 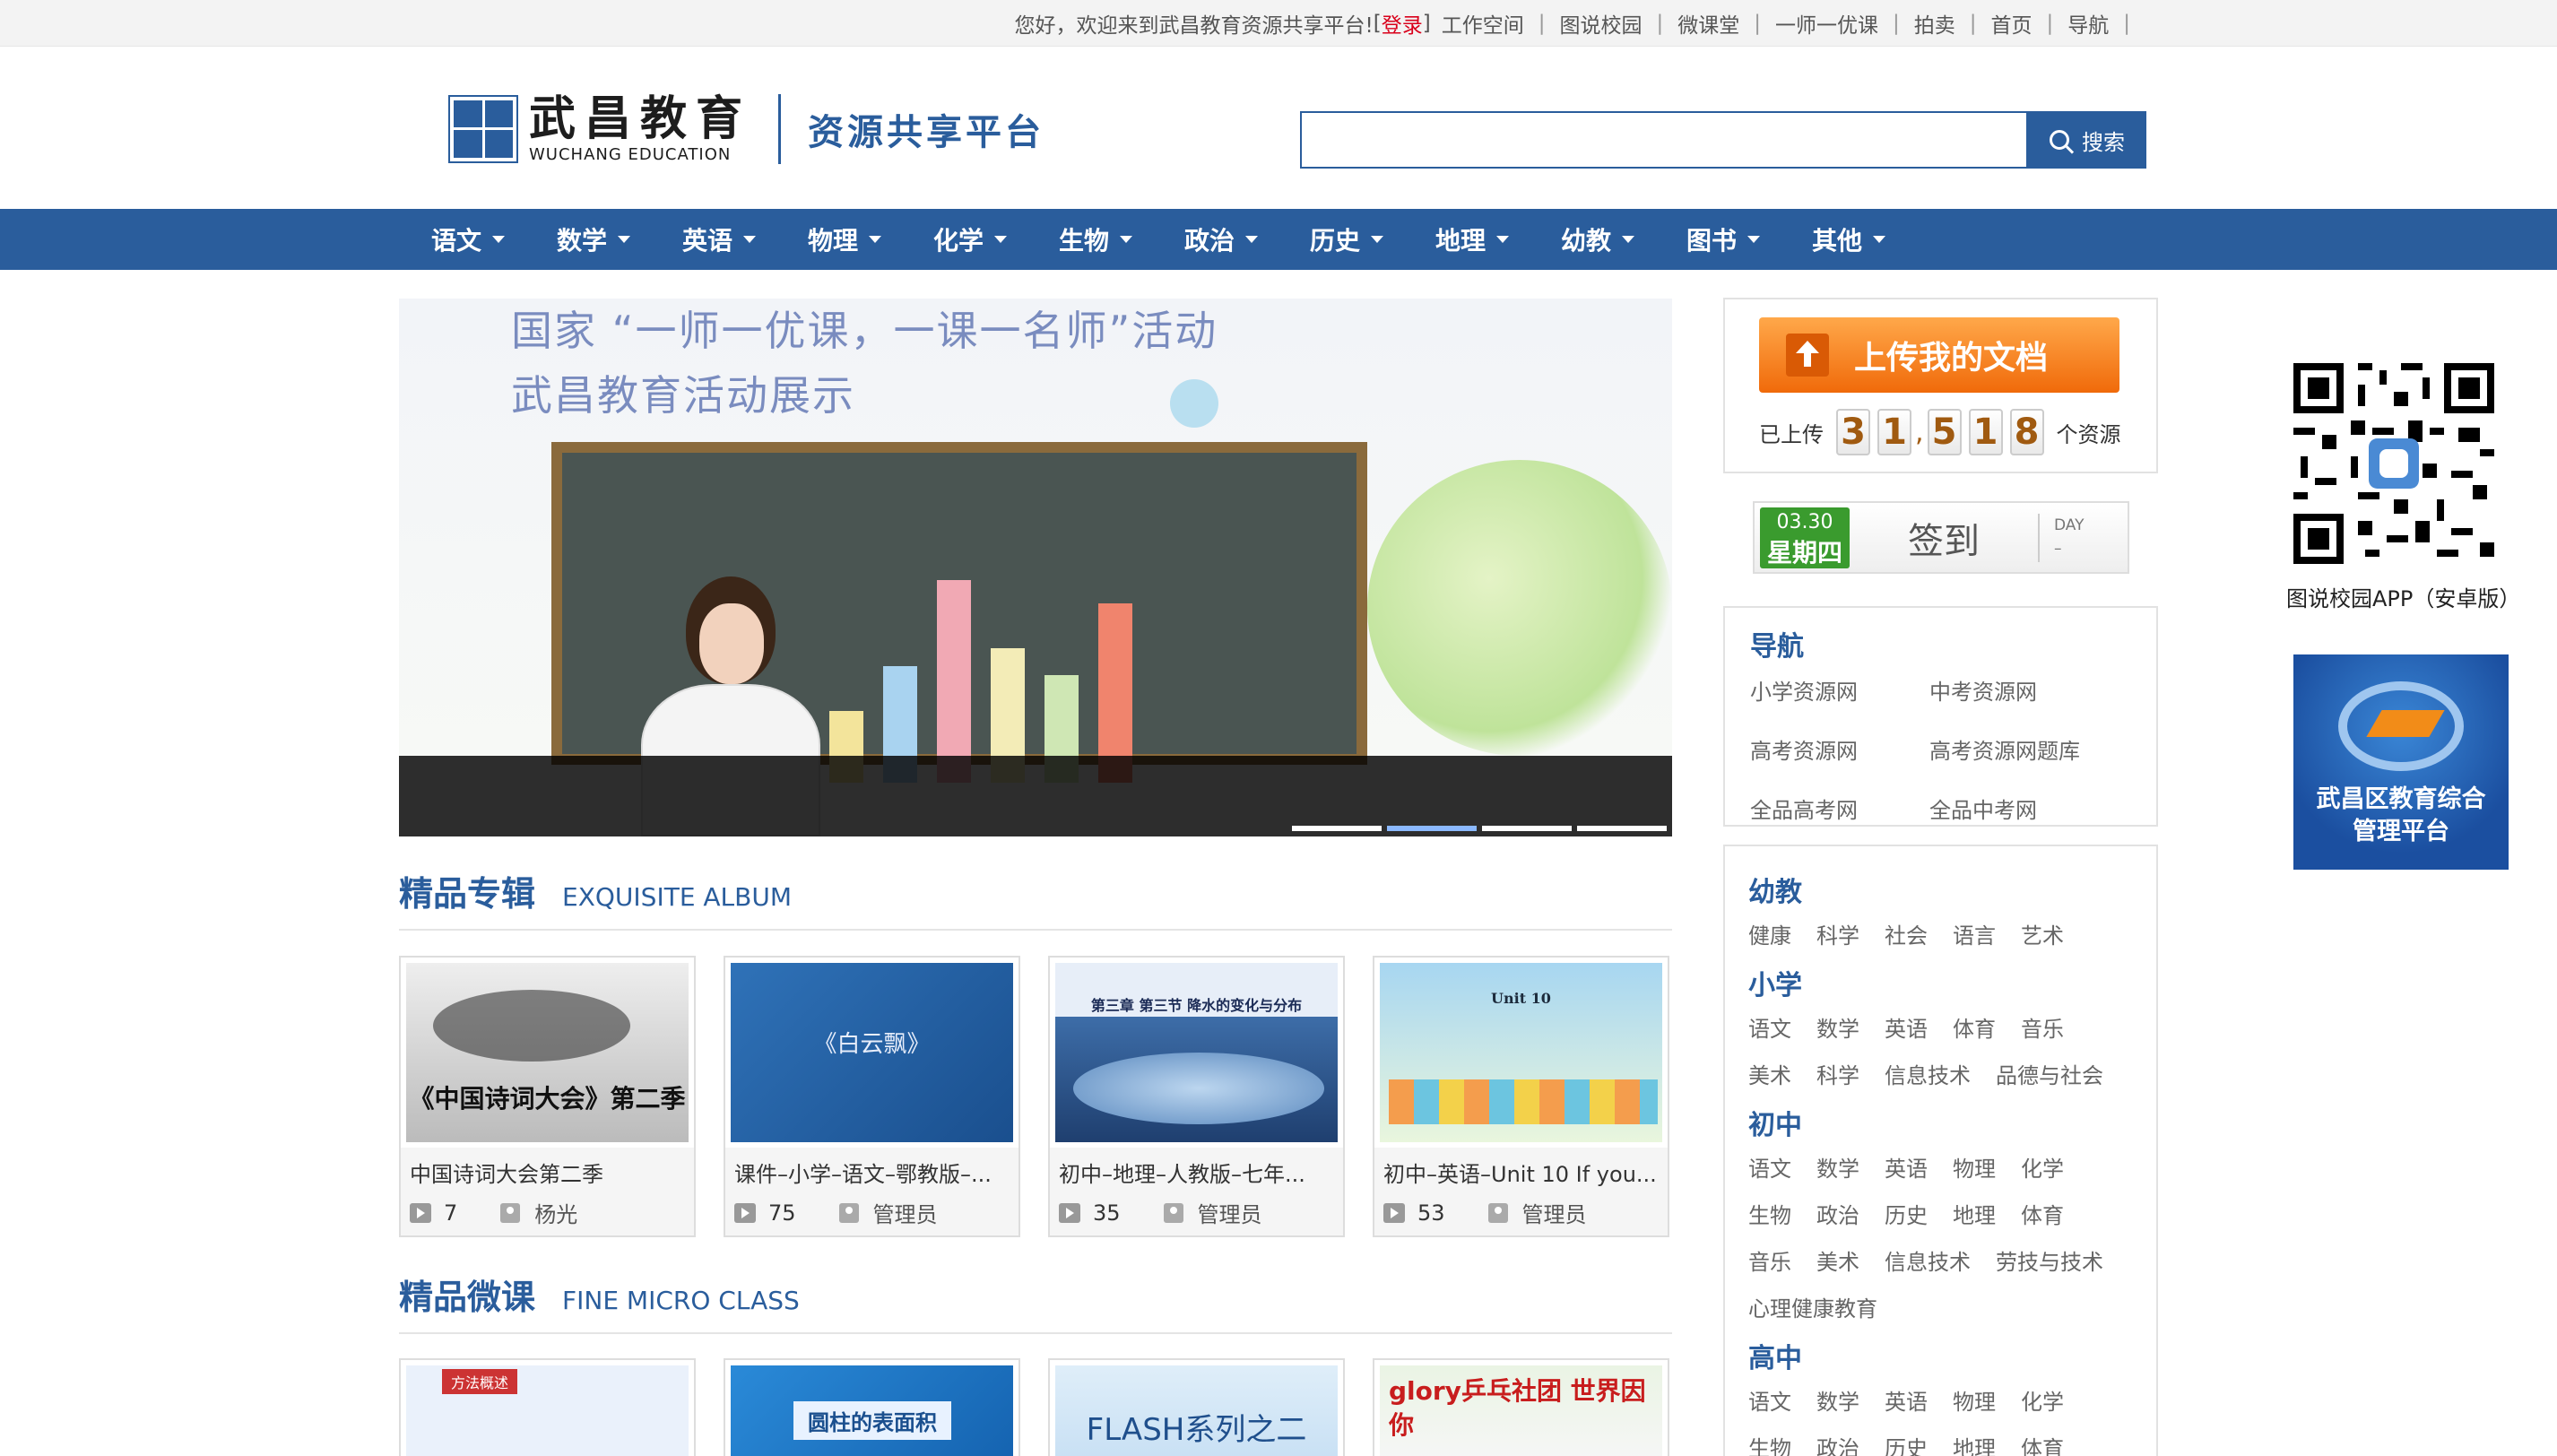 What do you see at coordinates (1944, 538) in the screenshot?
I see `signin-button-label: 签到` at bounding box center [1944, 538].